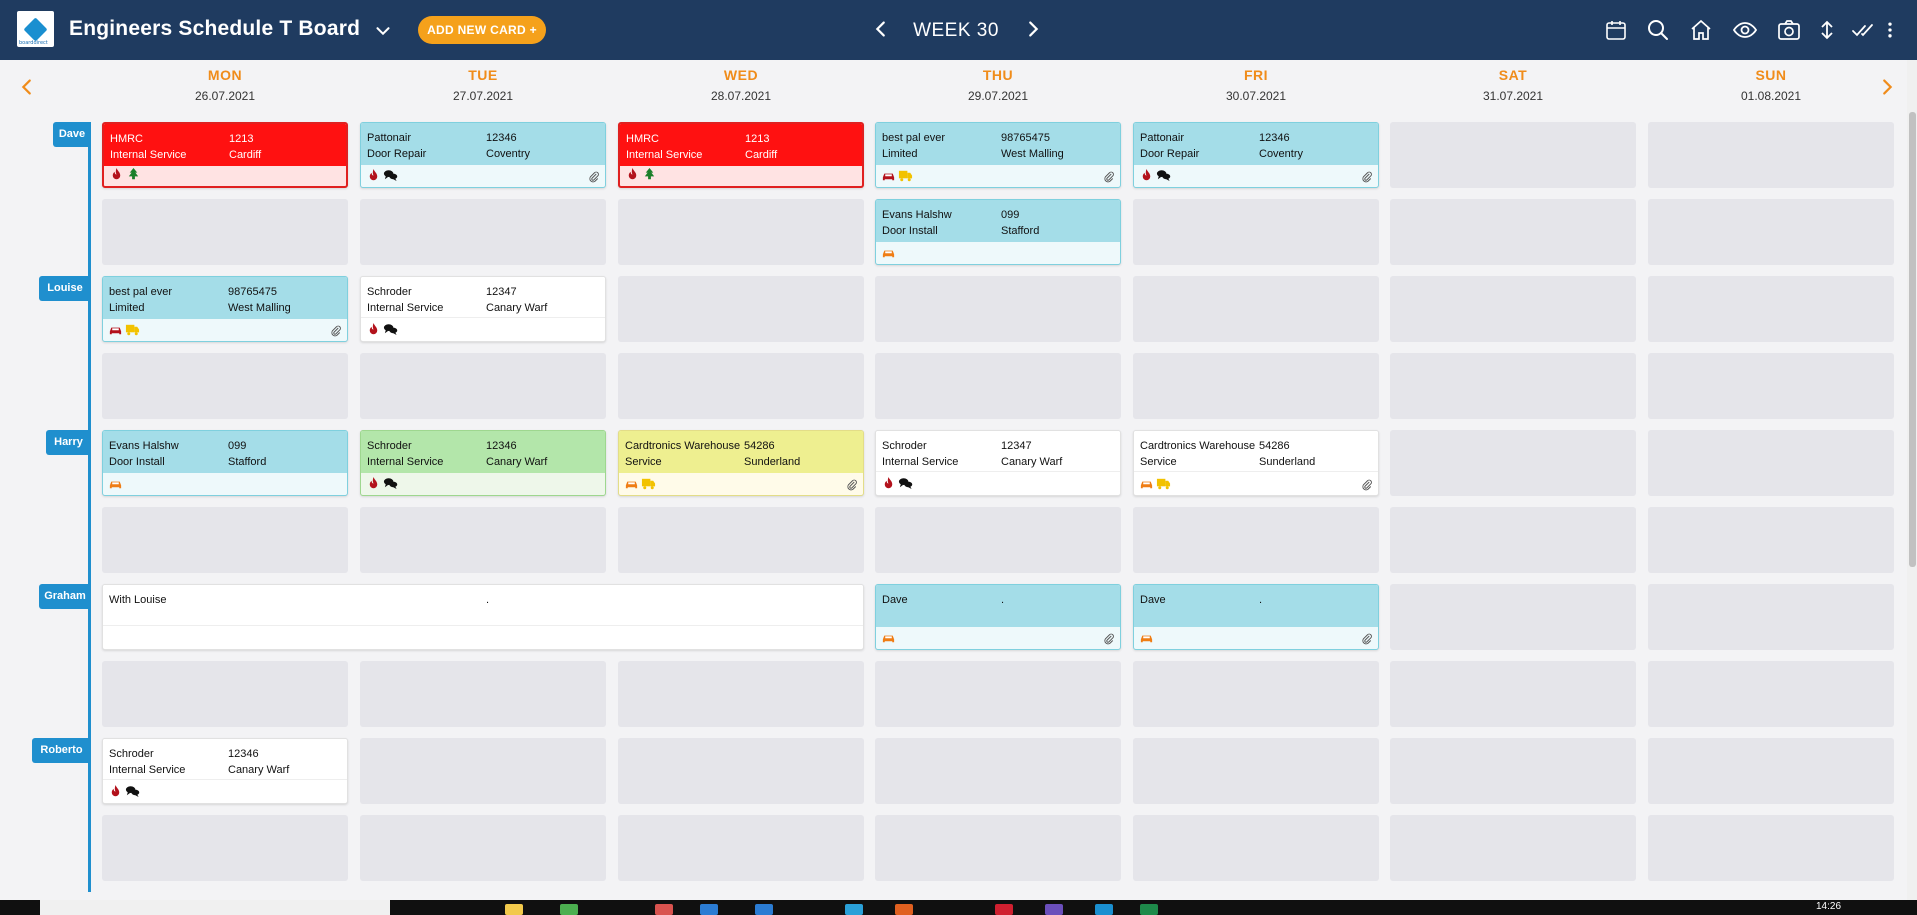 This screenshot has height=915, width=1917. What do you see at coordinates (1658, 30) in the screenshot?
I see `search-icon` at bounding box center [1658, 30].